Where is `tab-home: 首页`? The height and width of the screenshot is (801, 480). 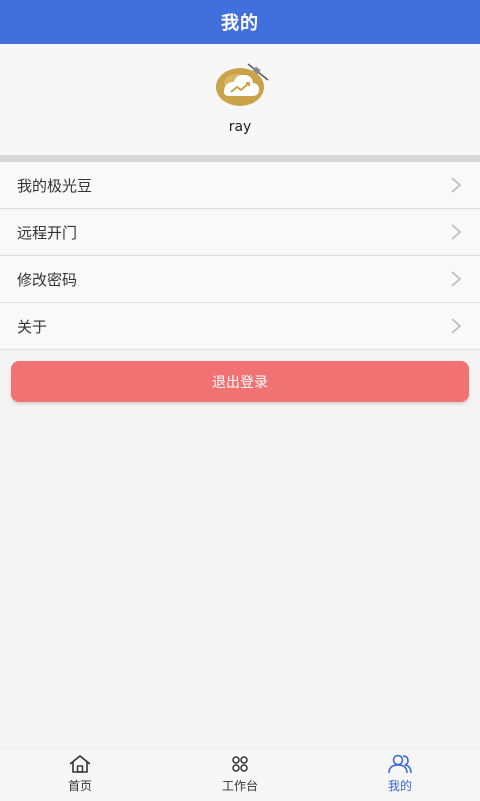 tab-home: 首页 is located at coordinates (80, 775).